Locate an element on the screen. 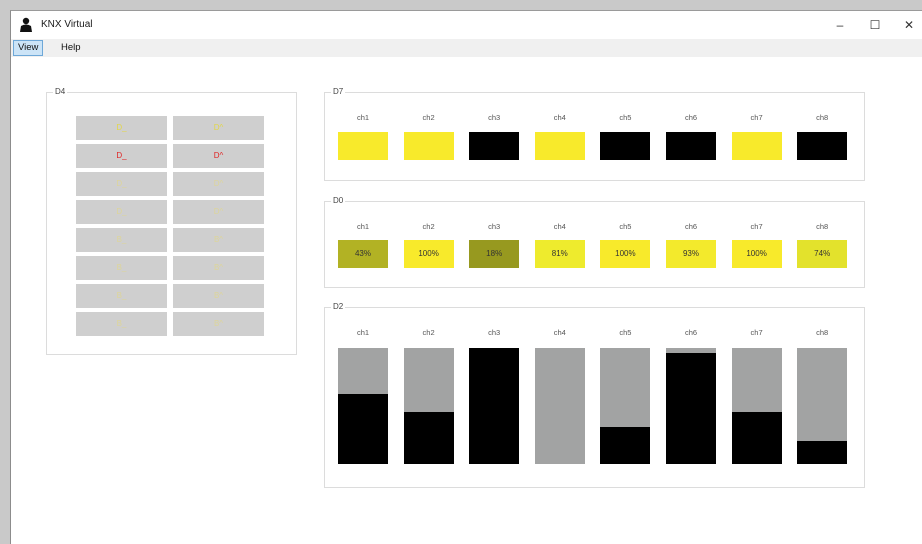  d0-ch6-label: ch6 is located at coordinates (691, 226).